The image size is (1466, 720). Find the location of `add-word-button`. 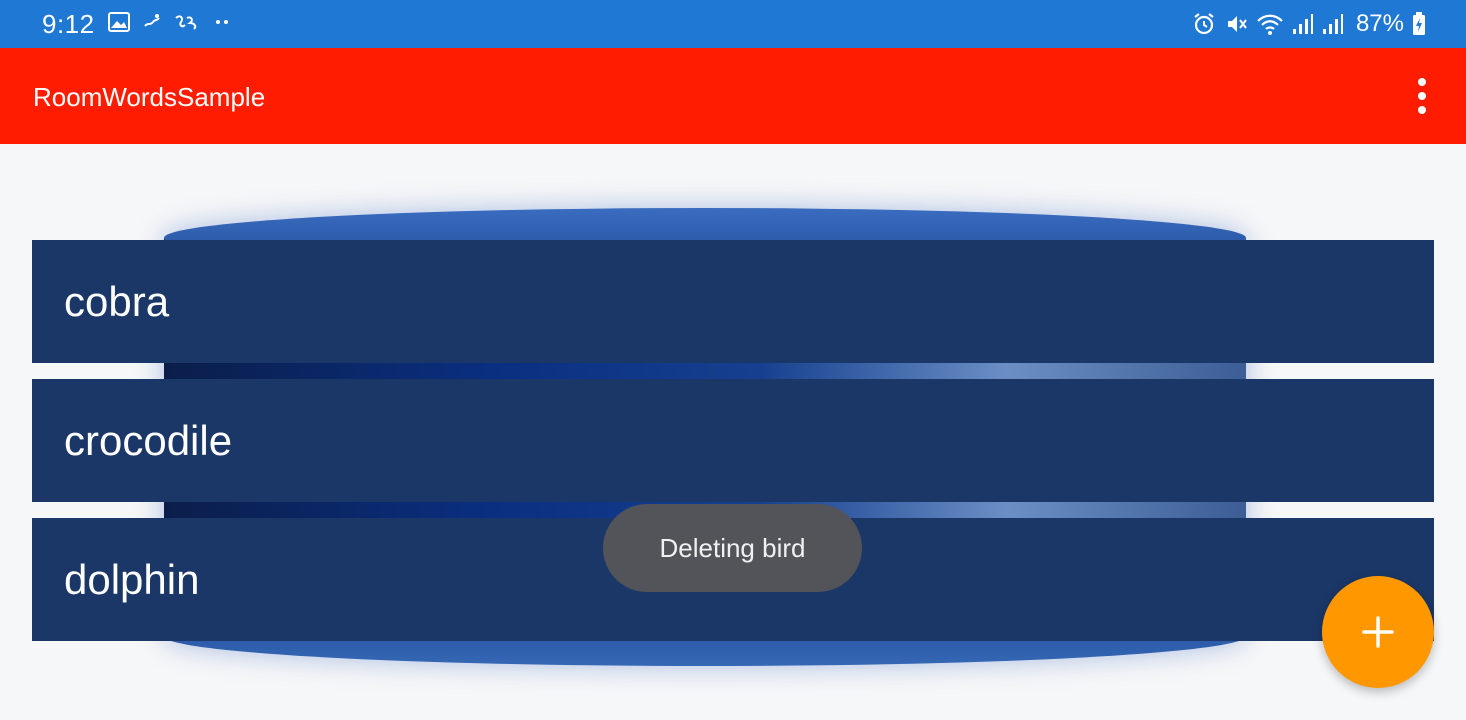

add-word-button is located at coordinates (1378, 632).